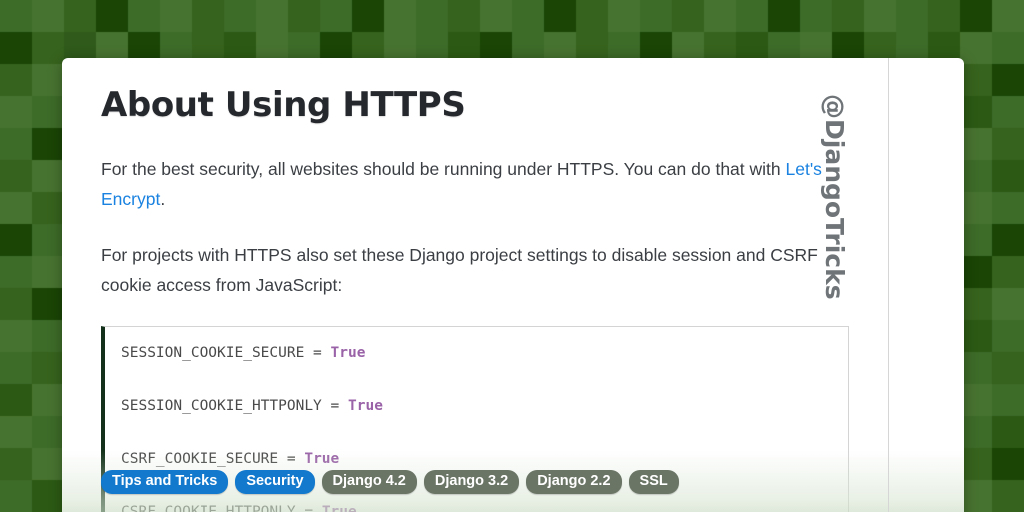 This screenshot has height=512, width=1024. Describe the element at coordinates (892, 218) in the screenshot. I see `sidebar-handle: @DjangoTricks` at that location.